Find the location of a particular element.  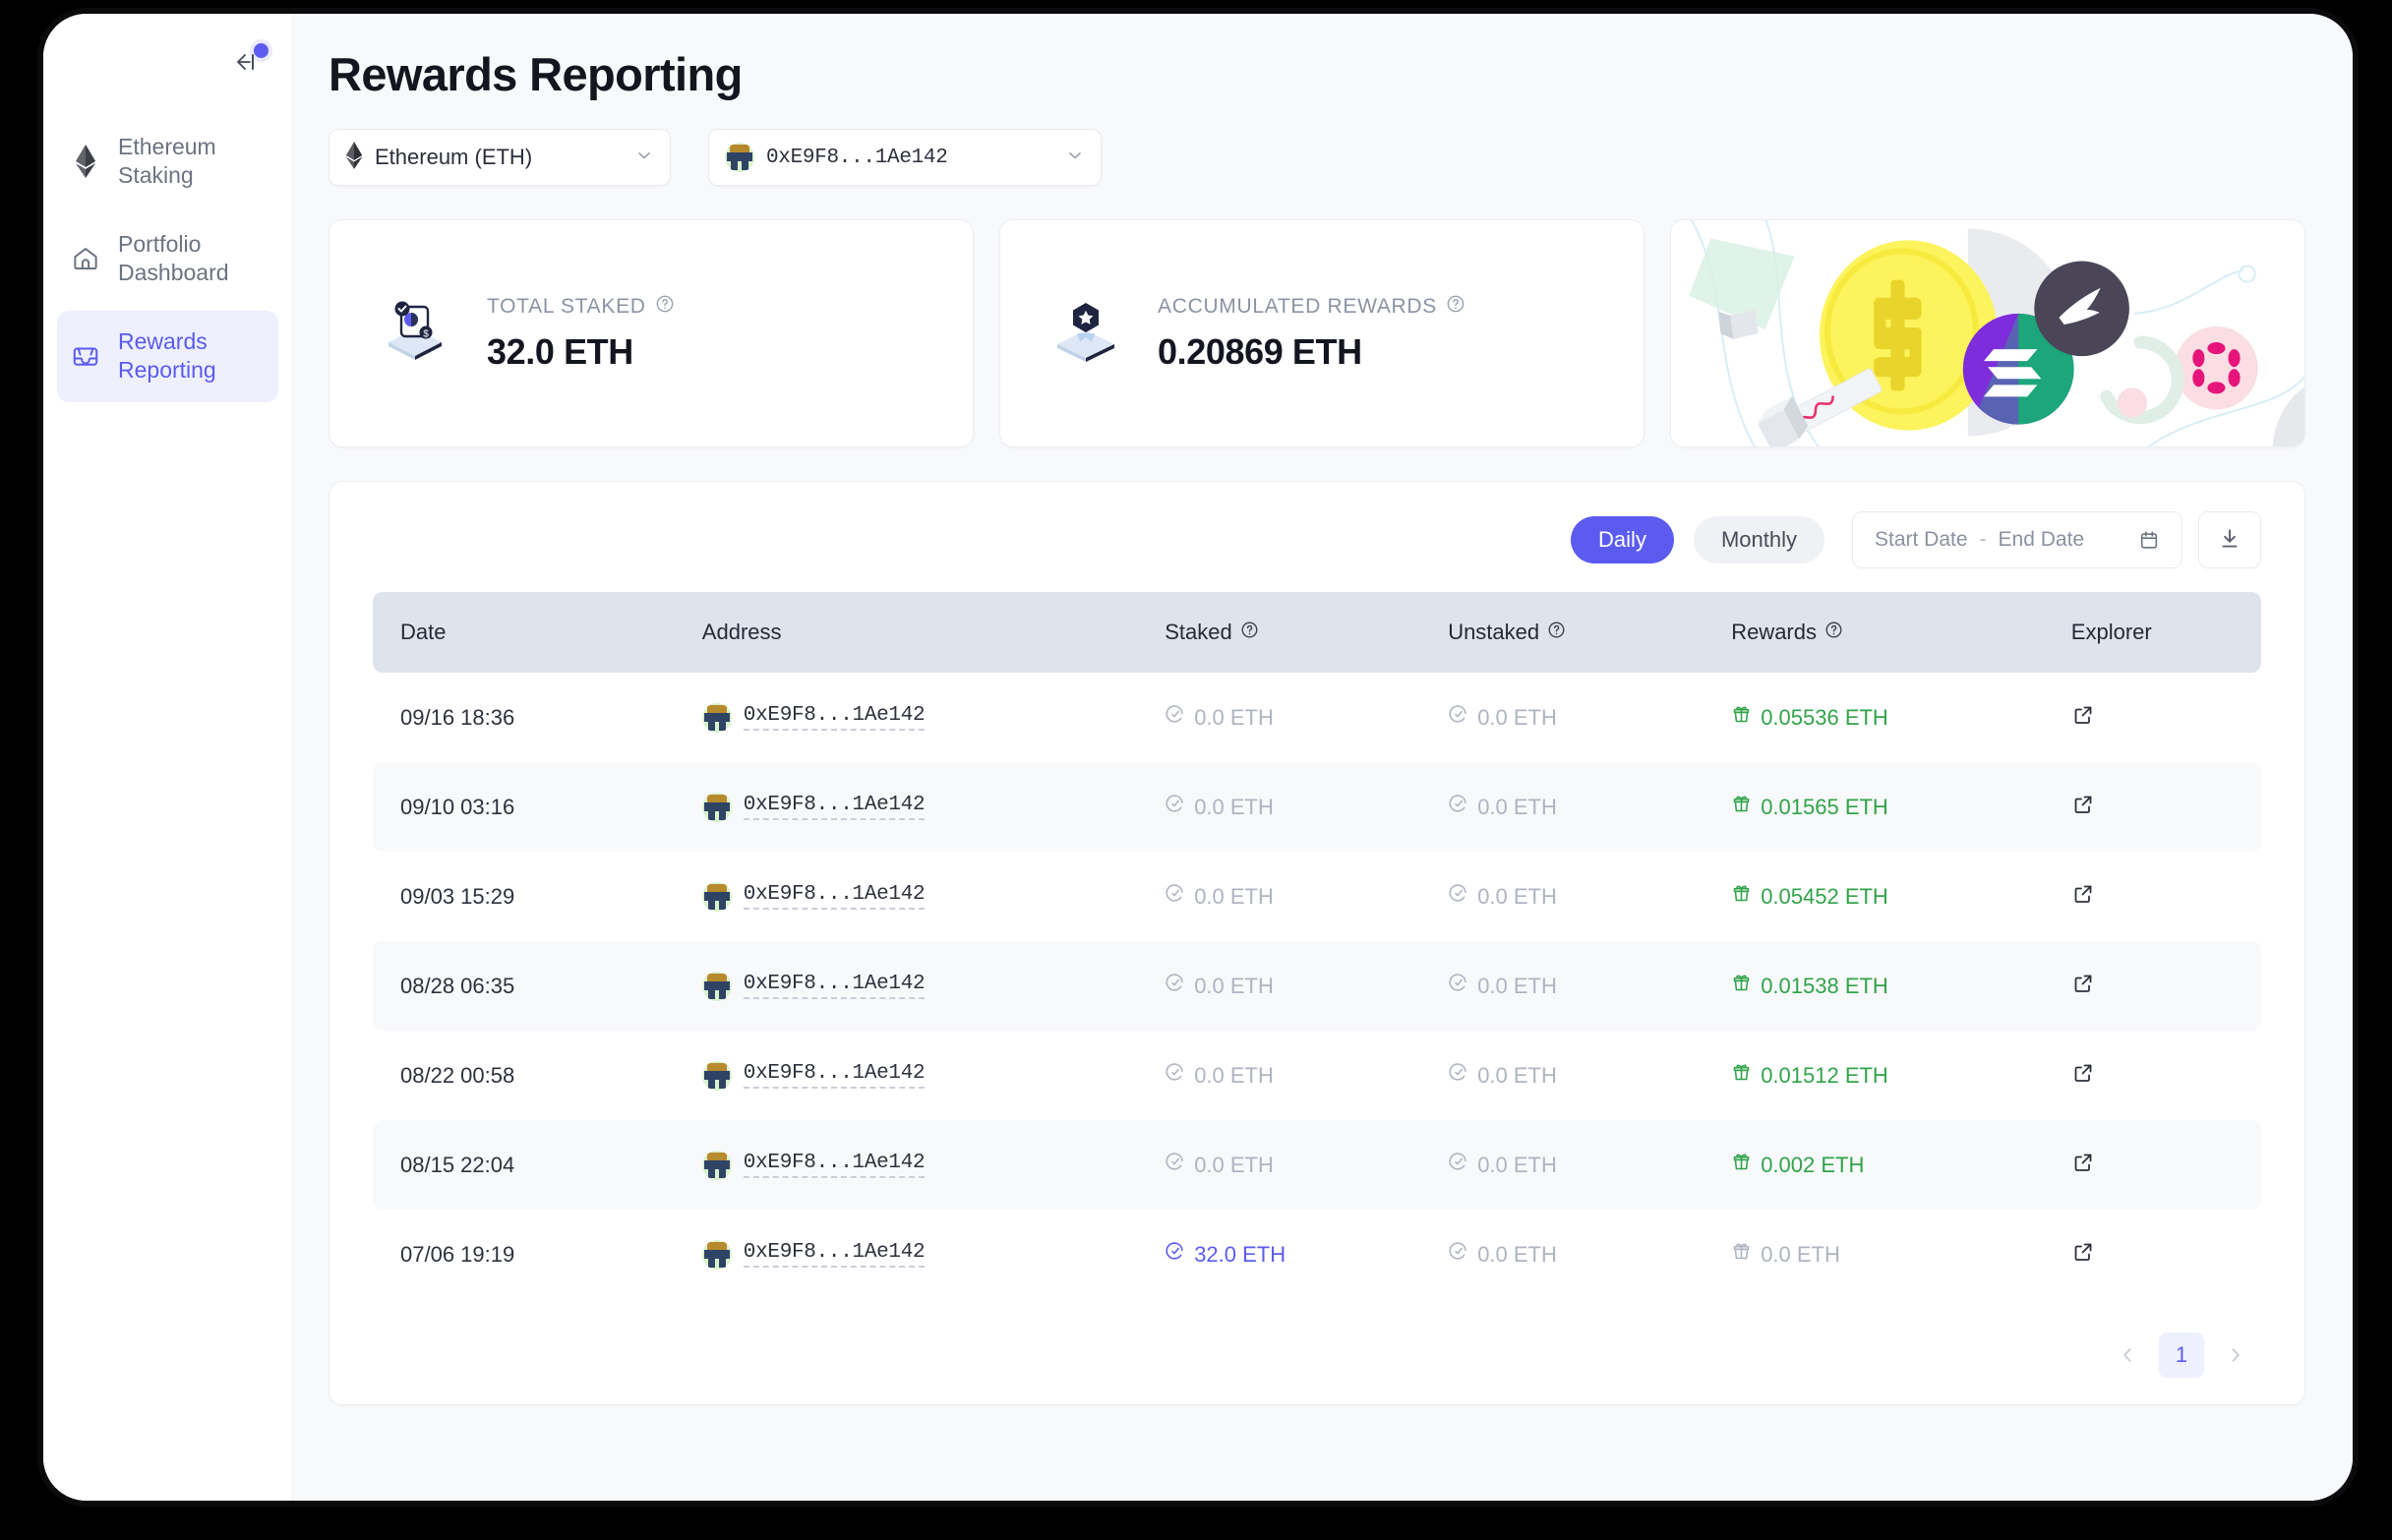

sidebar-collapse-button is located at coordinates (250, 60).